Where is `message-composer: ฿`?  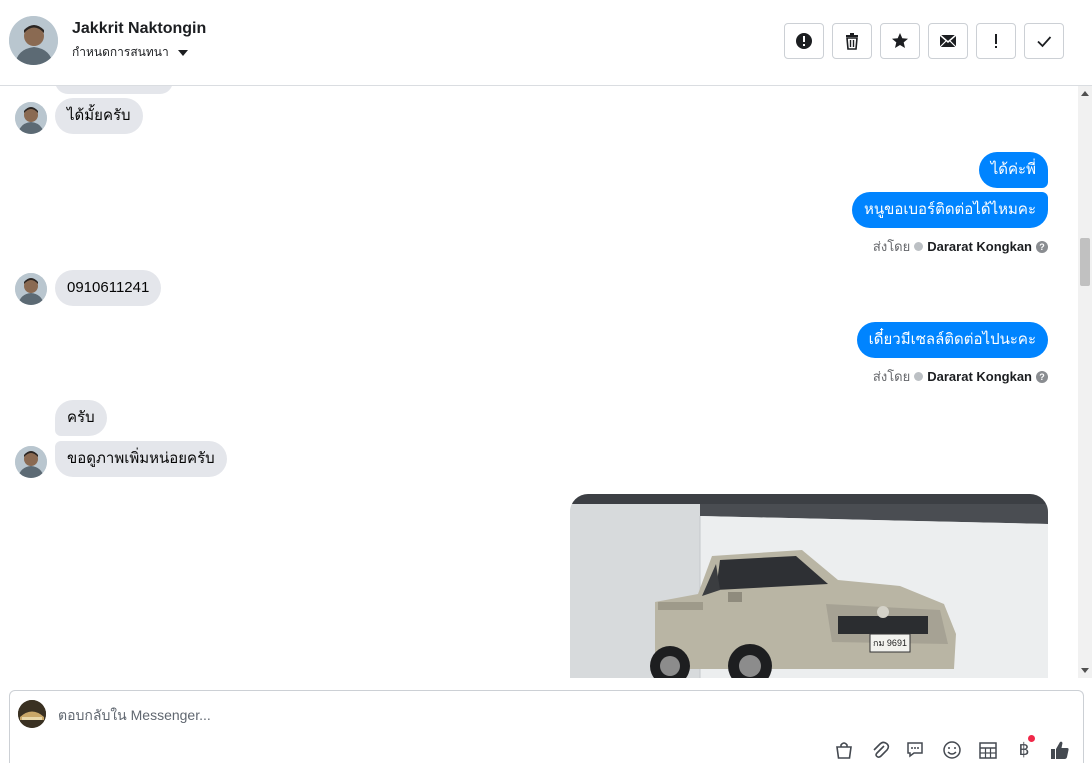 message-composer: ฿ is located at coordinates (546, 726).